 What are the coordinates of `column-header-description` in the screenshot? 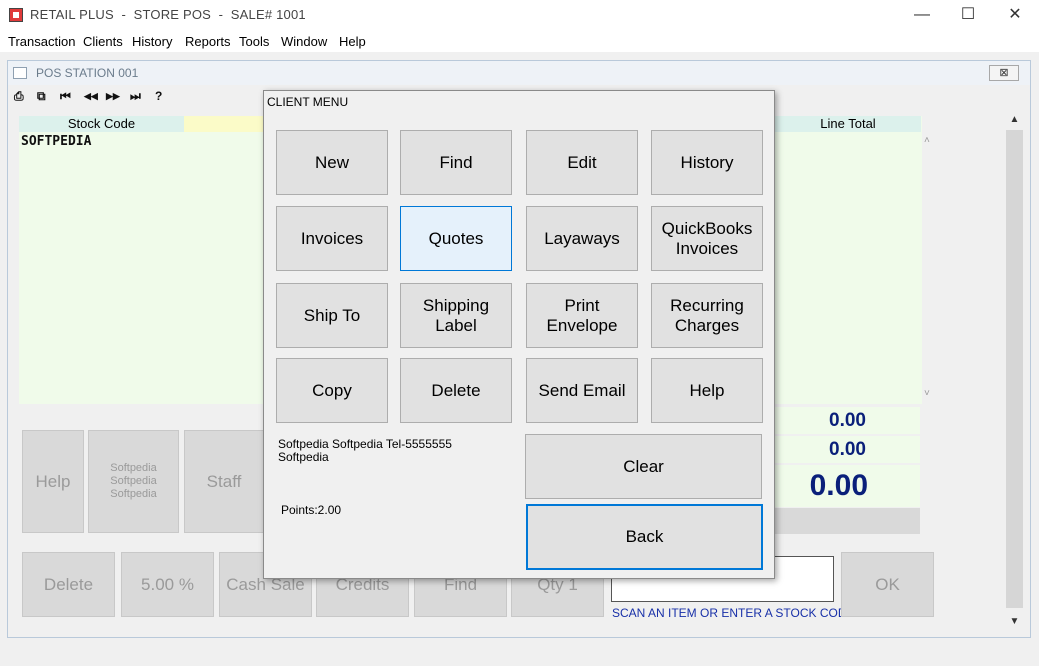 It's located at (224, 124).